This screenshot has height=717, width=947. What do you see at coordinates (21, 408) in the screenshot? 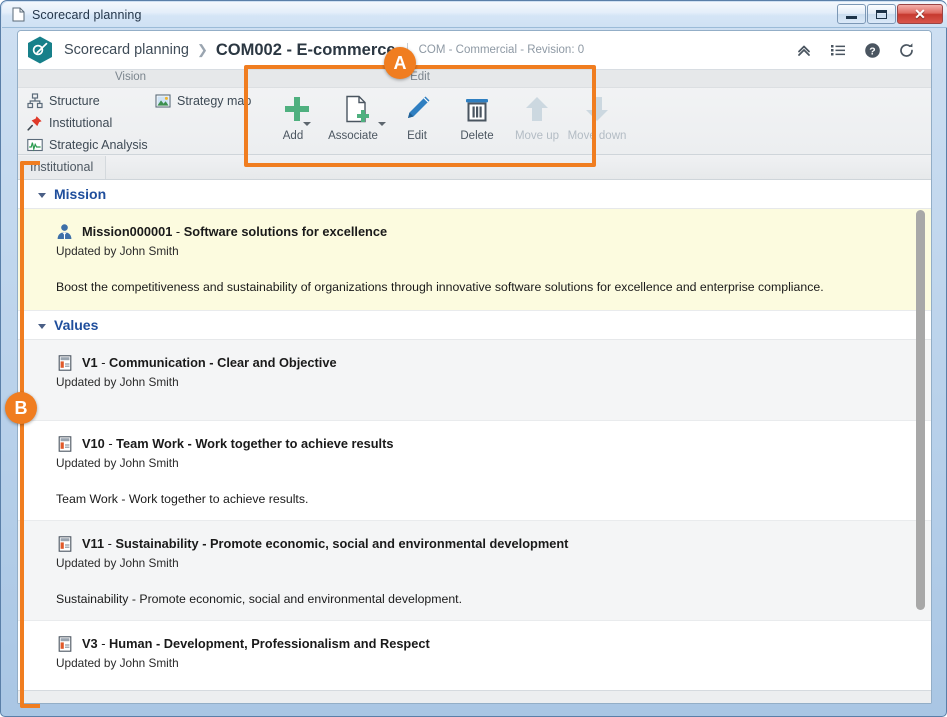
I see `callout-badge-b: B` at bounding box center [21, 408].